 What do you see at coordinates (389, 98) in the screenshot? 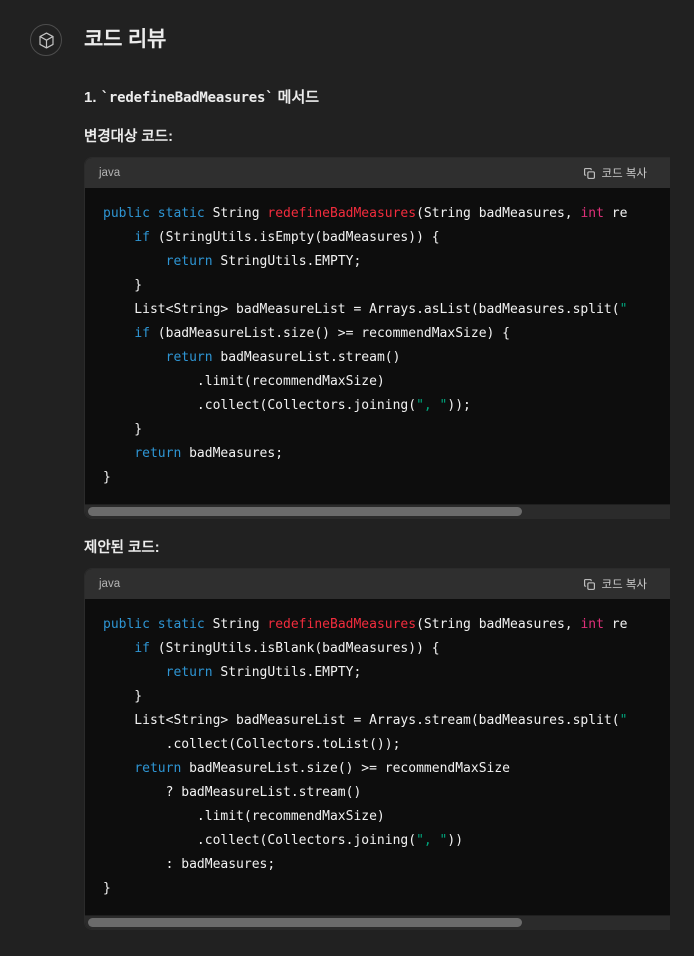
I see `section-heading: 1. `redefineBadMeasures` 메서드` at bounding box center [389, 98].